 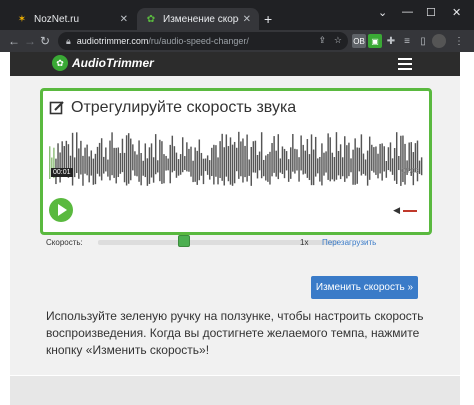 I want to click on share-icon: ⇪, so click(x=322, y=40).